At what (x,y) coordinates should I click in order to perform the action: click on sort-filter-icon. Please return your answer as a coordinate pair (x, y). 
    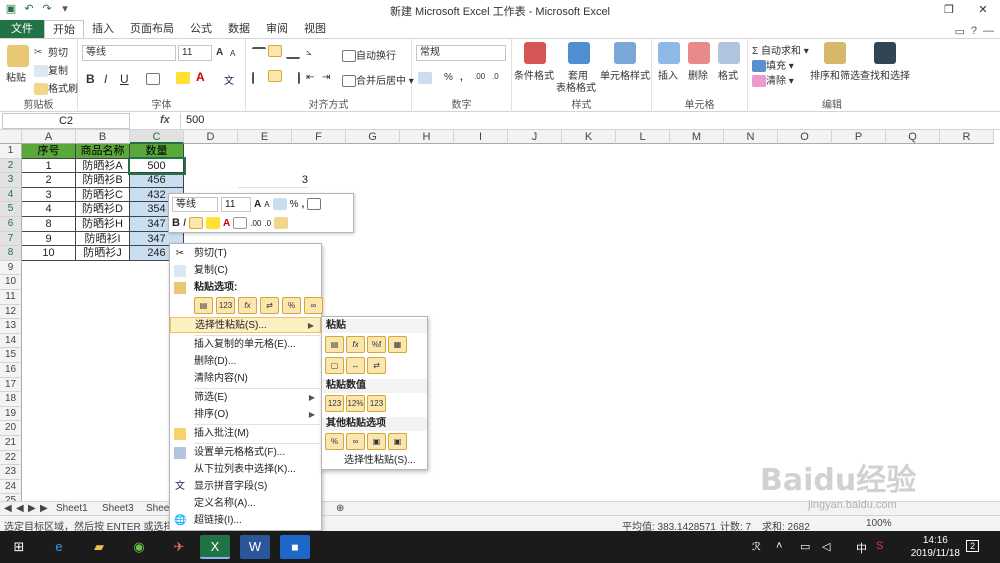
    Looking at the image, I should click on (835, 53).